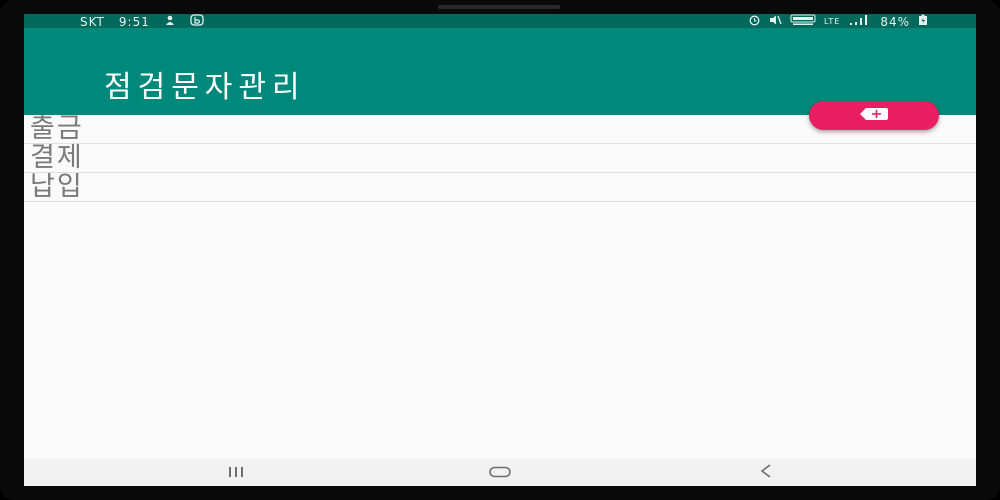  I want to click on label-add-icon, so click(874, 115).